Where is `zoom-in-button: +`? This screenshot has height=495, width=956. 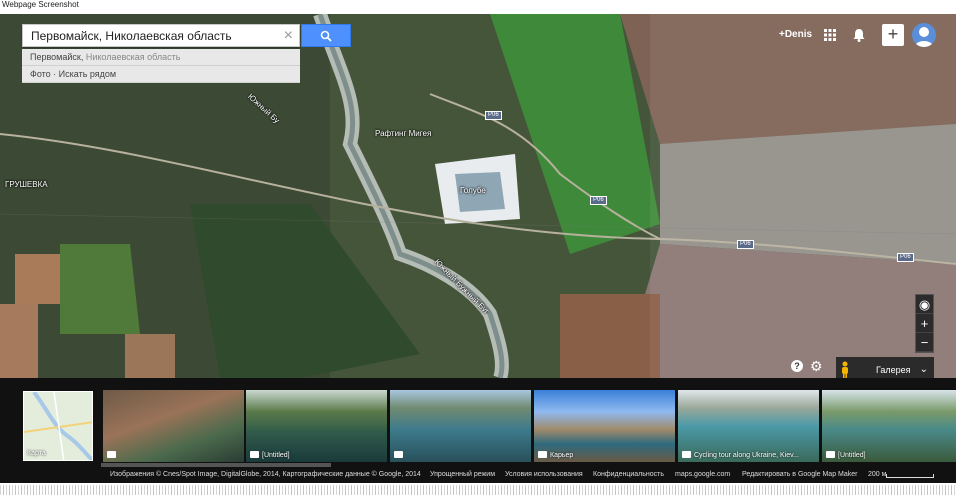
zoom-in-button: + is located at coordinates (924, 323).